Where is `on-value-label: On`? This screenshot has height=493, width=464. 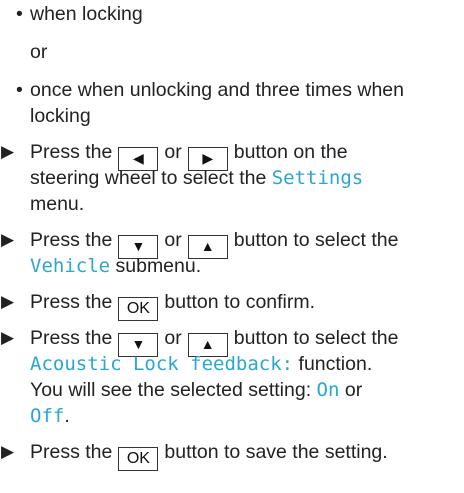 on-value-label: On is located at coordinates (328, 390).